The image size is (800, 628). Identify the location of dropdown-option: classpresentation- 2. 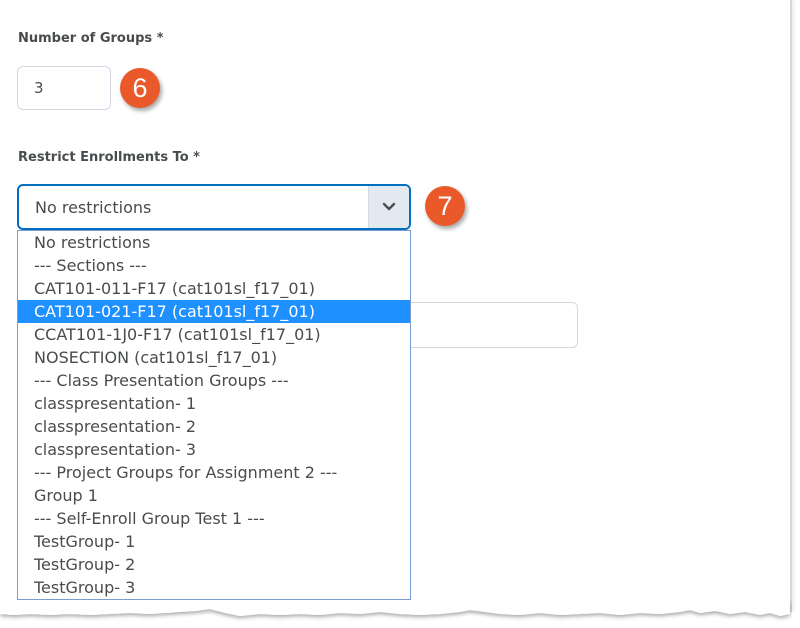
(214, 426).